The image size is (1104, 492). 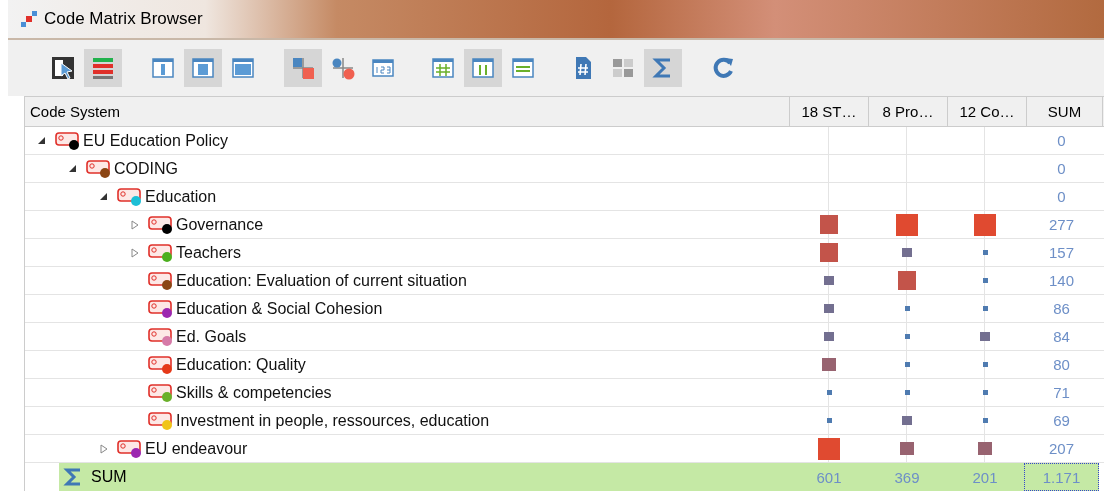 What do you see at coordinates (1061, 337) in the screenshot?
I see `sum-value: 84` at bounding box center [1061, 337].